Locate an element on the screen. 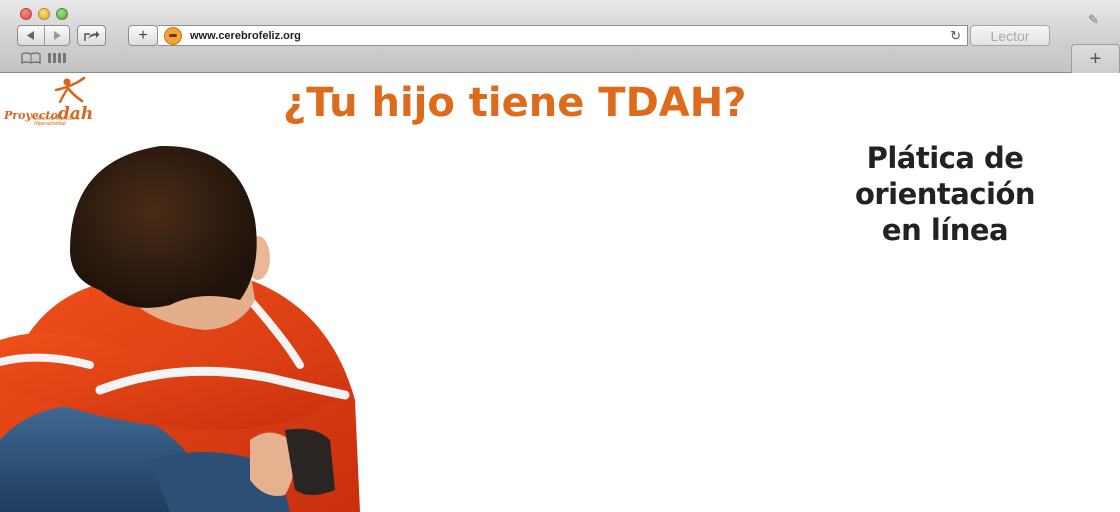 The image size is (1120, 512). add-icon: + is located at coordinates (143, 35).